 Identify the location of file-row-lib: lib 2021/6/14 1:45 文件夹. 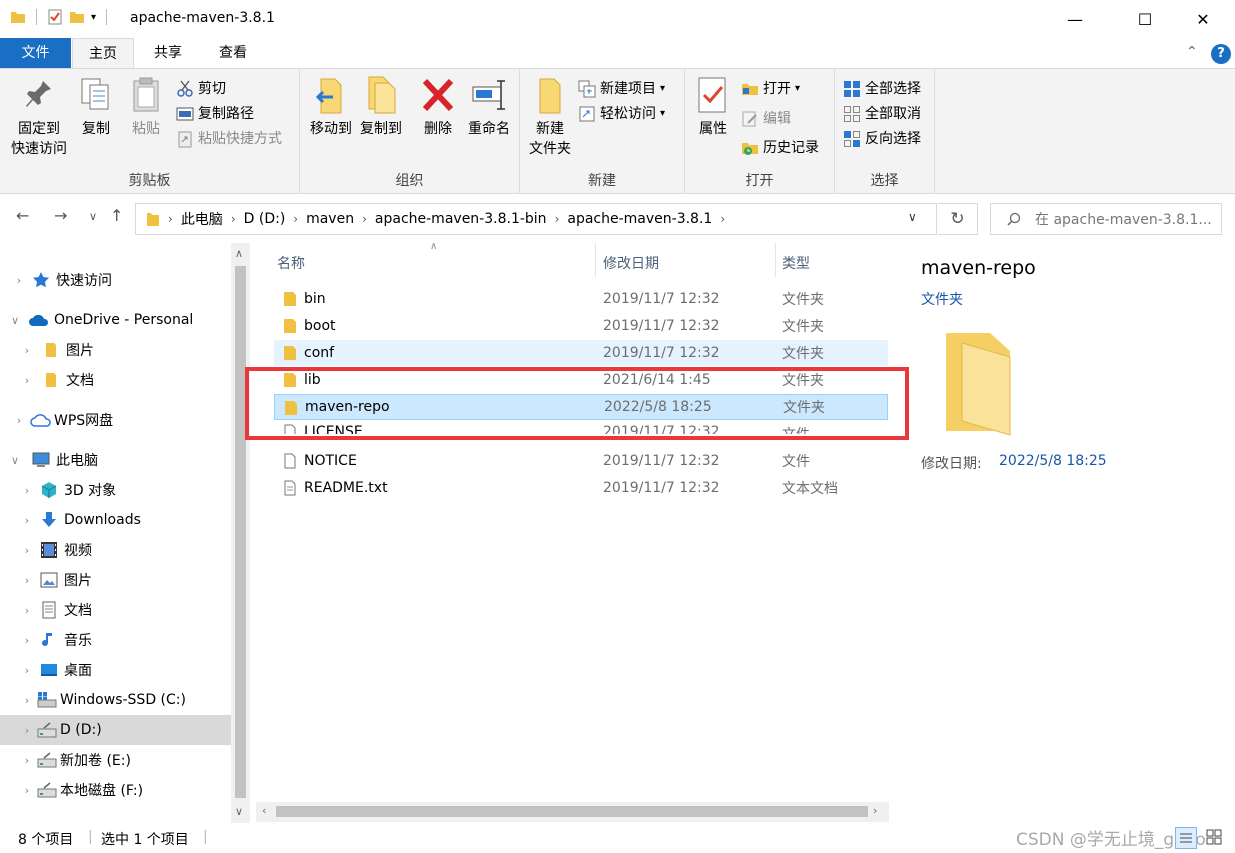
(581, 380).